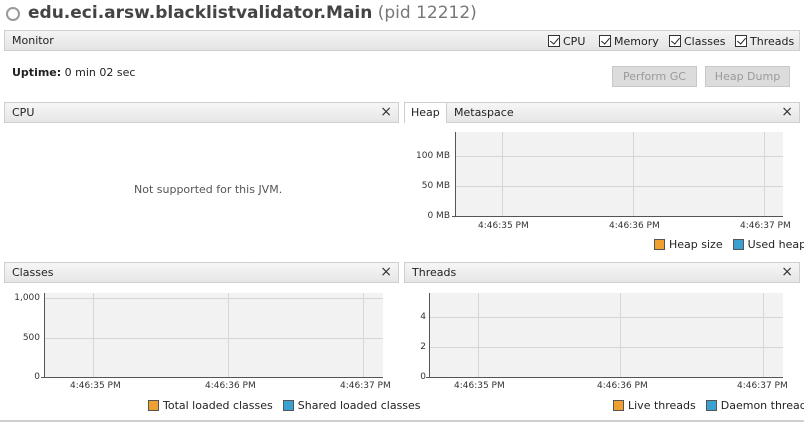 The height and width of the screenshot is (425, 804). What do you see at coordinates (696, 244) in the screenshot?
I see `legend-label: Heap size` at bounding box center [696, 244].